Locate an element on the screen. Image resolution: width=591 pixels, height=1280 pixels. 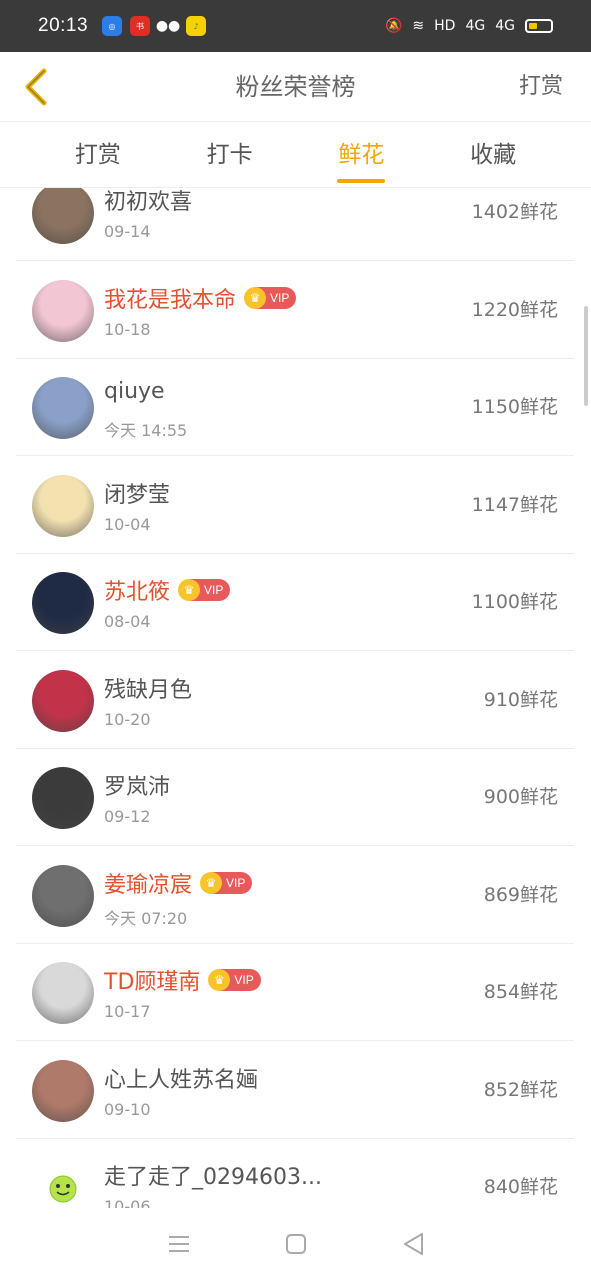
flower-amount: 854鲜花 is located at coordinates (520, 992).